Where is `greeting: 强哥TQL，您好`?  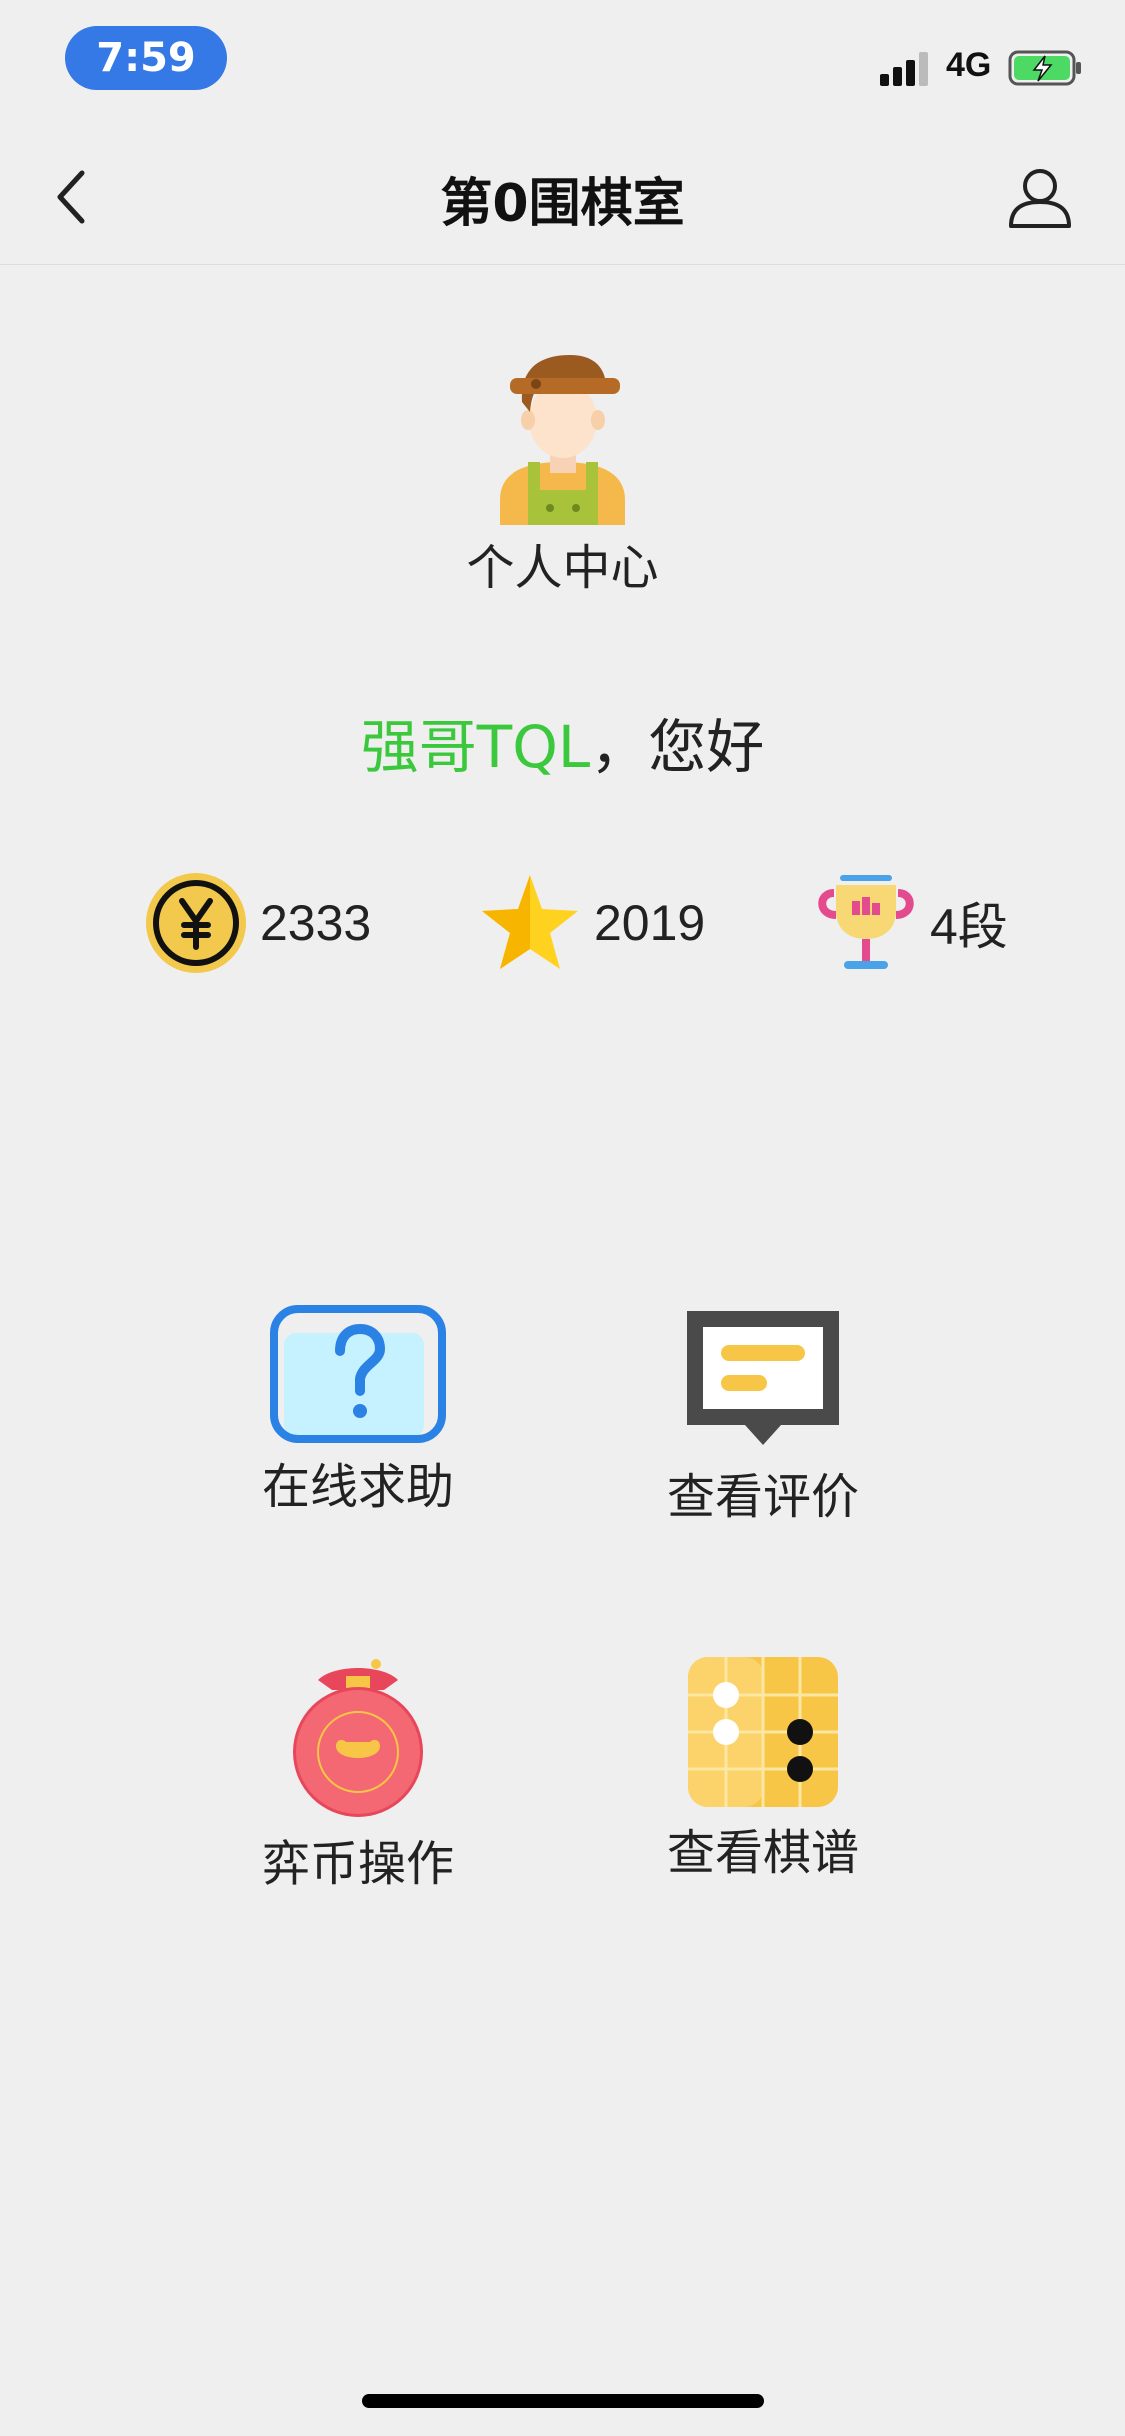 greeting: 强哥TQL，您好 is located at coordinates (562, 742).